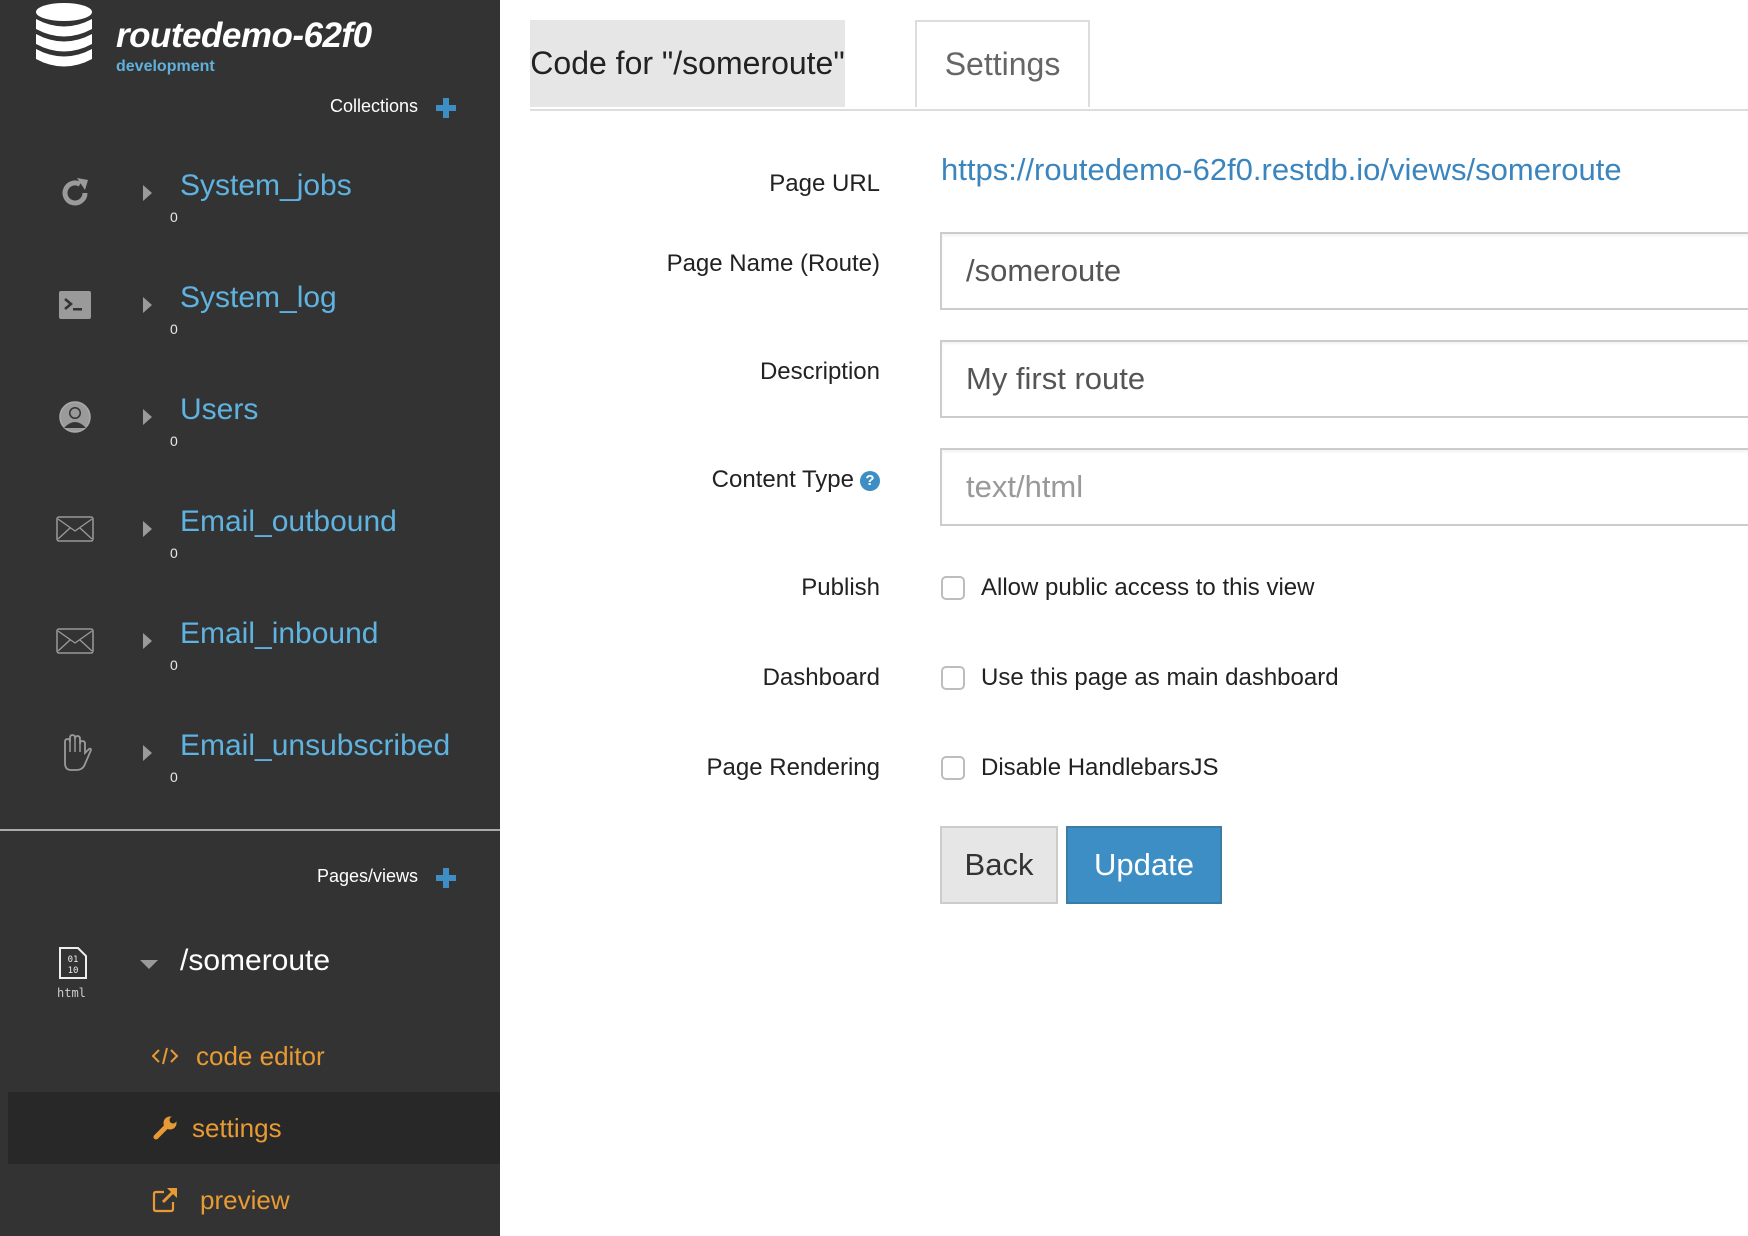 Image resolution: width=1748 pixels, height=1236 pixels. Describe the element at coordinates (840, 587) in the screenshot. I see `publish-label: Publish` at that location.